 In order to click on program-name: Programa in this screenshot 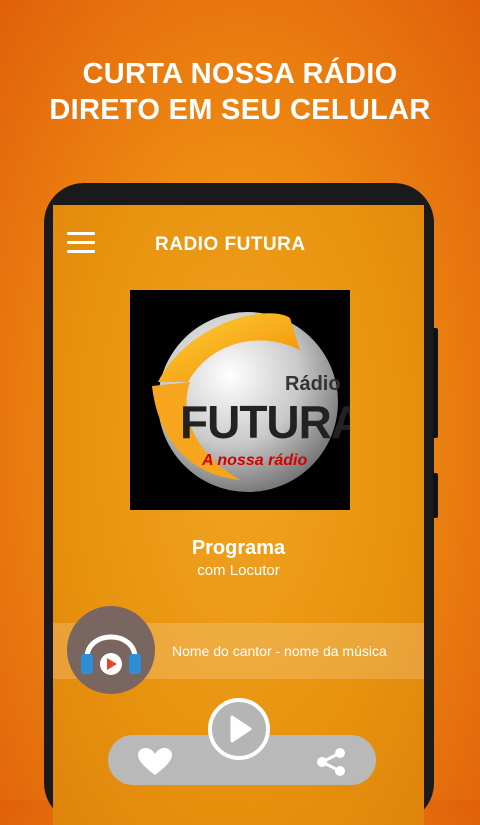, I will do `click(238, 548)`.